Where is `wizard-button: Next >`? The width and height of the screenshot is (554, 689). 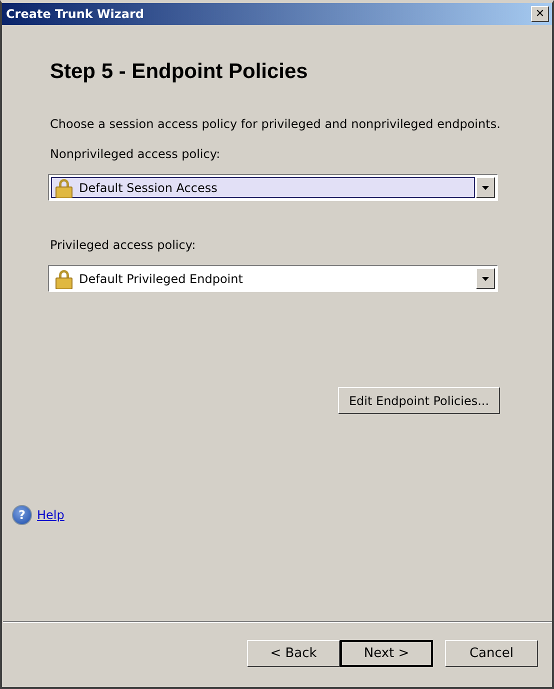
wizard-button: Next > is located at coordinates (386, 653).